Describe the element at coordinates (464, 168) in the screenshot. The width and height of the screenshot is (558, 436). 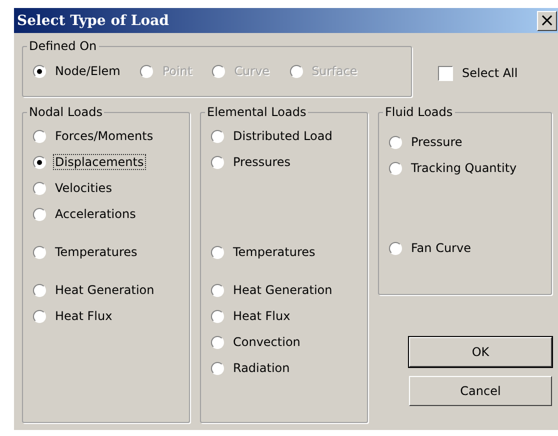
I see `radio-label: Tracking Quantity` at that location.